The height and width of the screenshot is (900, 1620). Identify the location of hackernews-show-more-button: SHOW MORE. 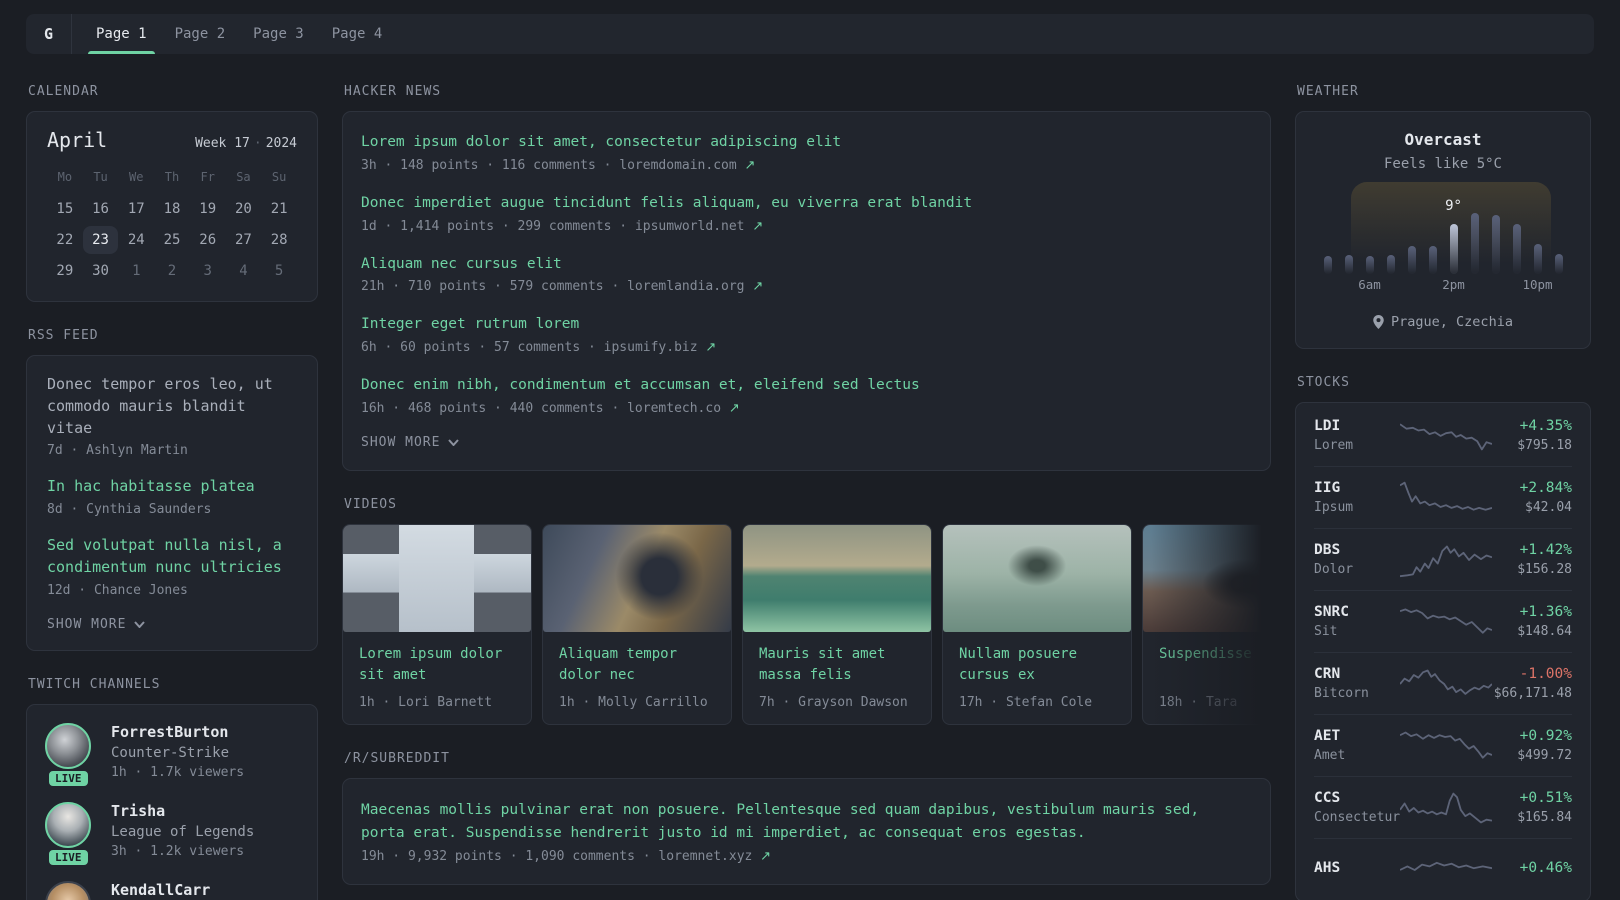
(806, 442).